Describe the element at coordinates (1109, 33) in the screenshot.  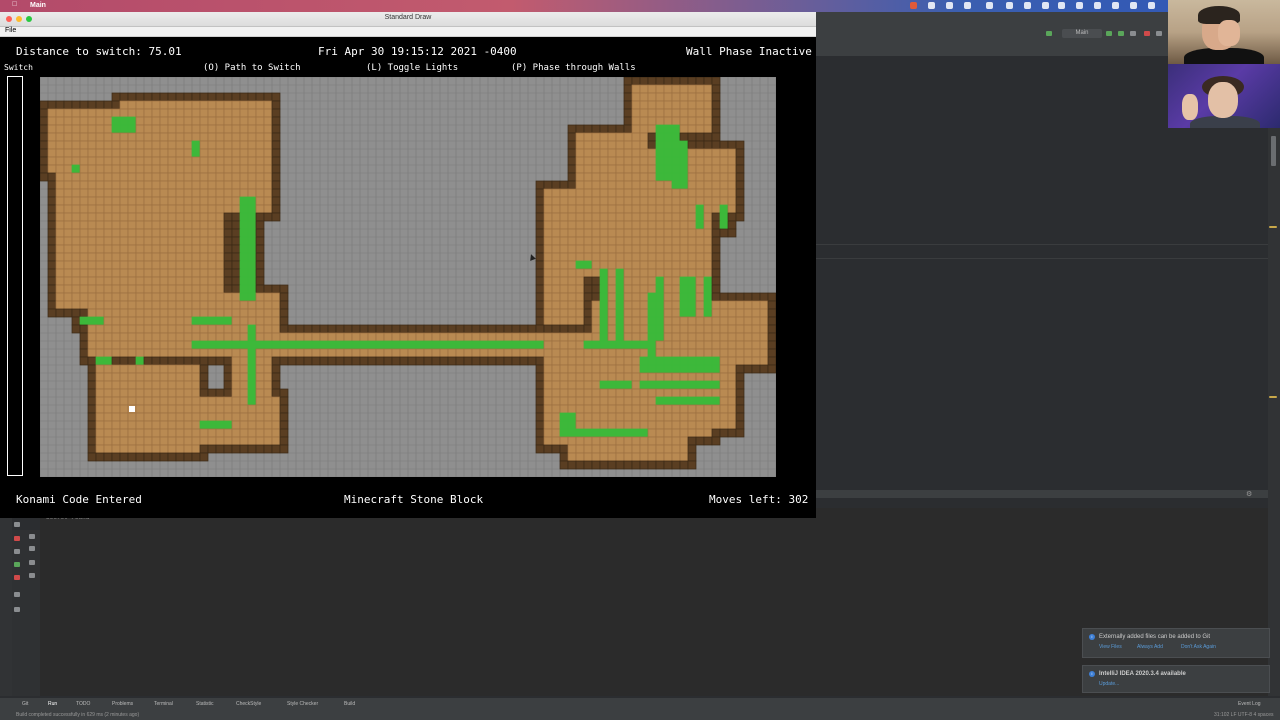
I see `run-icon` at that location.